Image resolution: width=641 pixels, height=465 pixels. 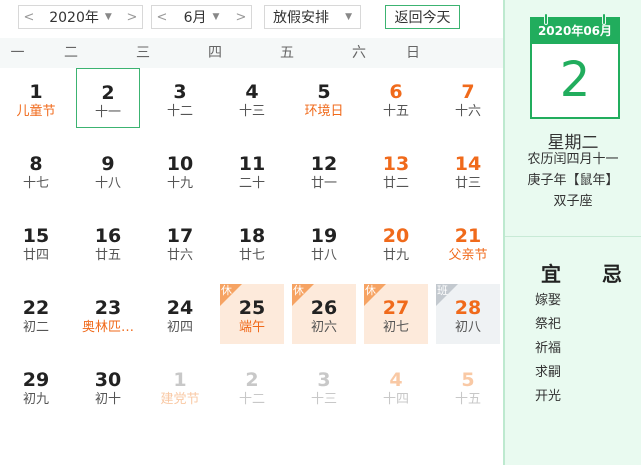 I want to click on weekday-header: 一 二 三 四 五 六 日, so click(x=251, y=53).